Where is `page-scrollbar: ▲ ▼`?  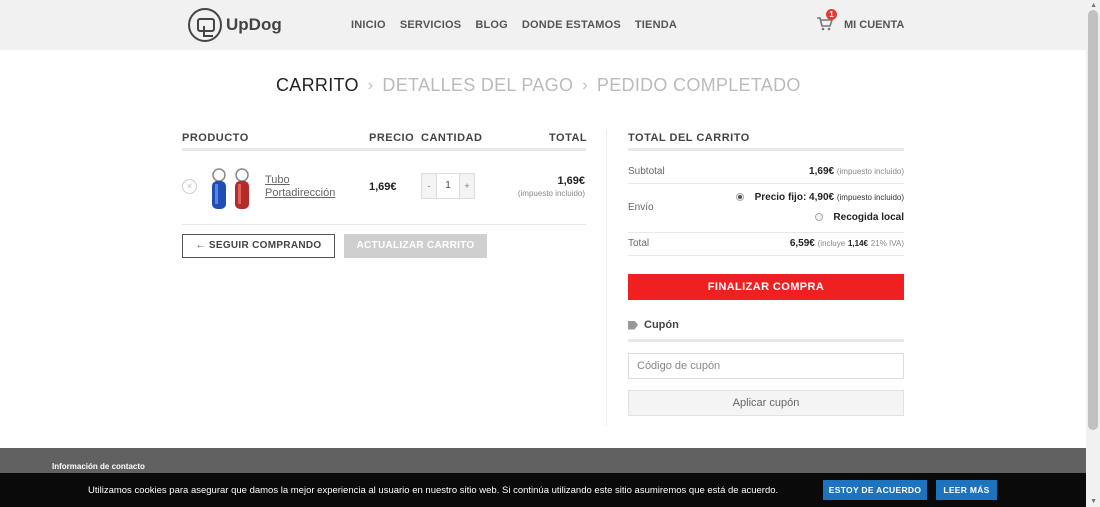
page-scrollbar: ▲ ▼ is located at coordinates (1093, 253).